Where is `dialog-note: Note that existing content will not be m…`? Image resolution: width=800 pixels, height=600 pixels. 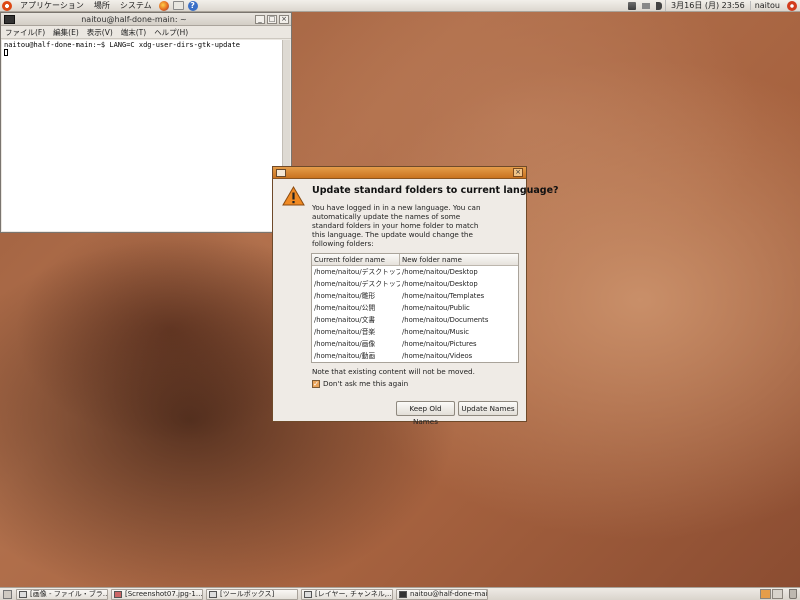 dialog-note: Note that existing content will not be m… is located at coordinates (393, 371).